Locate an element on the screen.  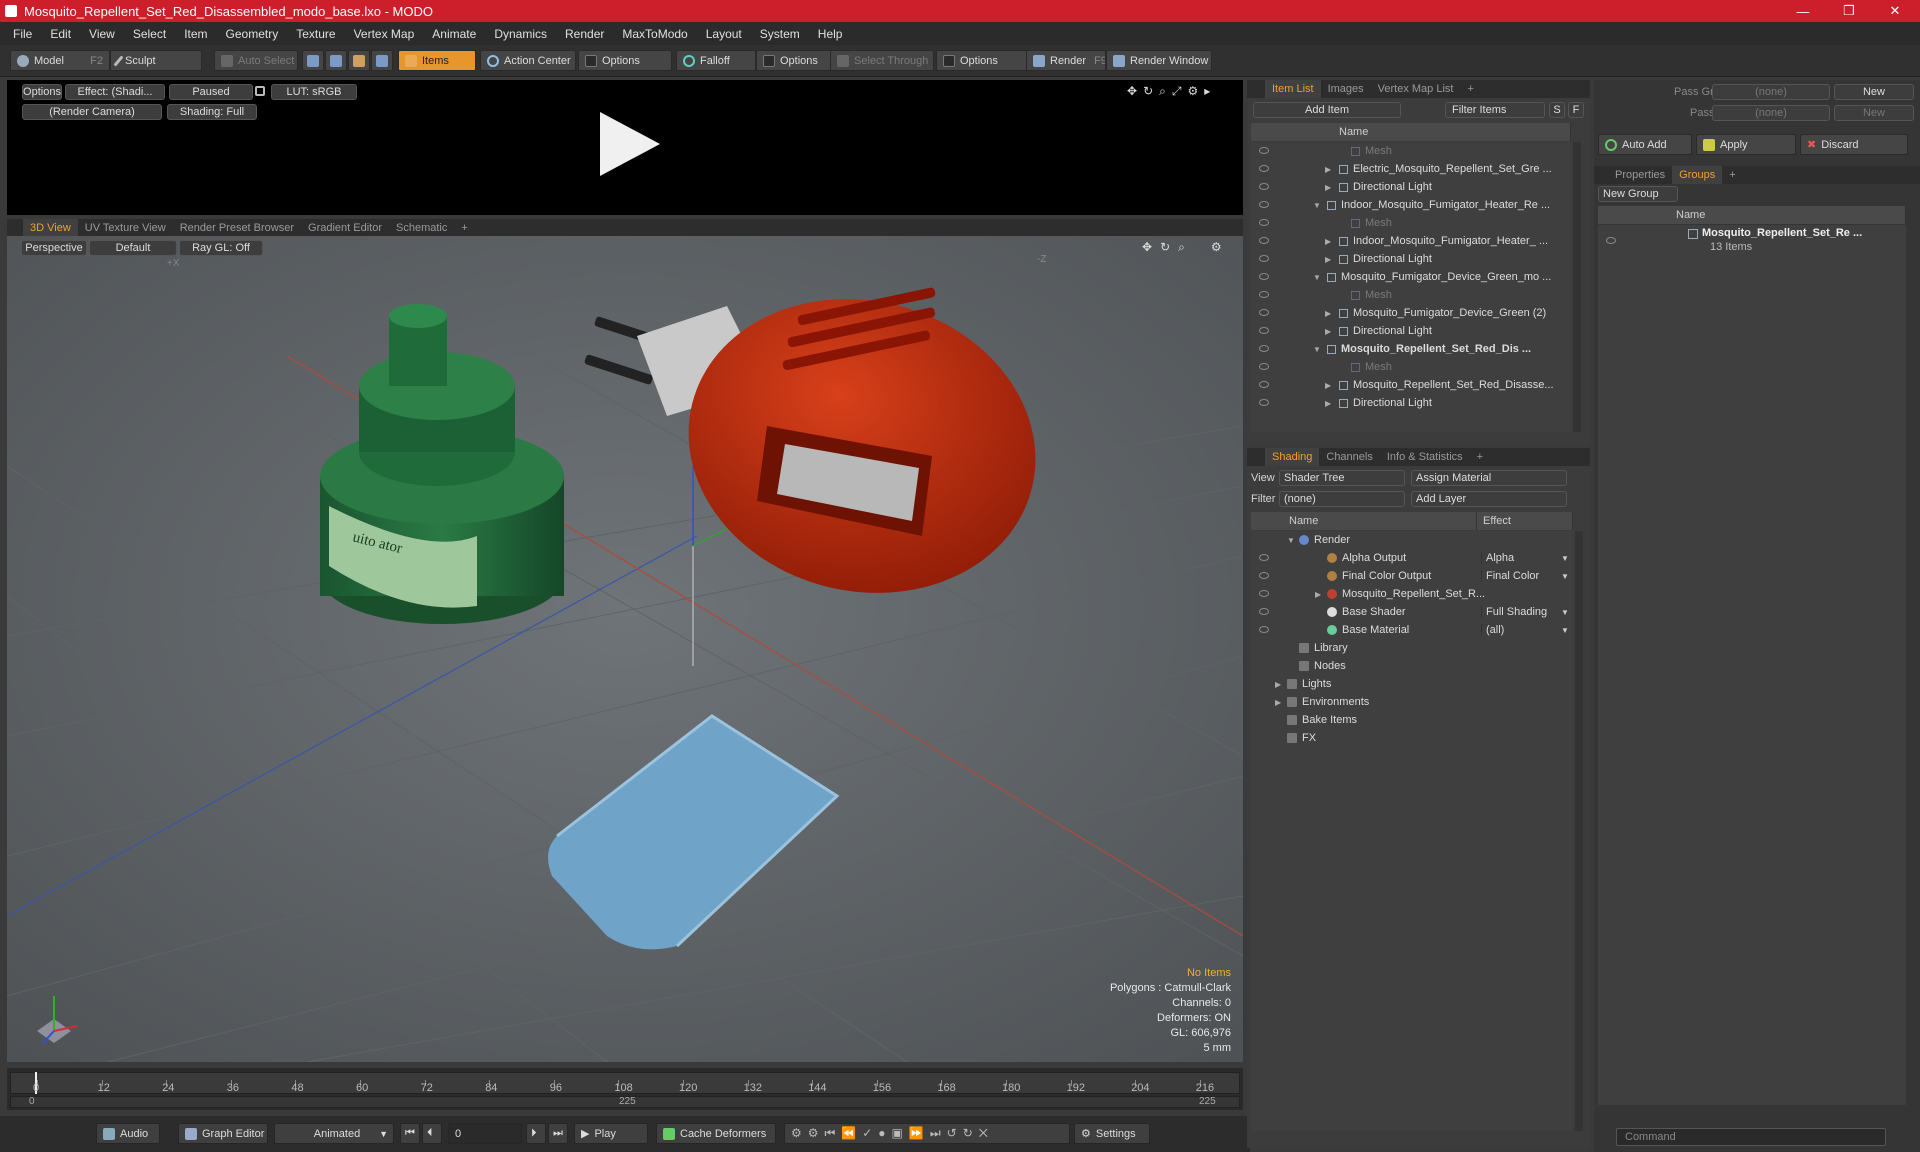
select-mode-vertices is located at coordinates (313, 60).